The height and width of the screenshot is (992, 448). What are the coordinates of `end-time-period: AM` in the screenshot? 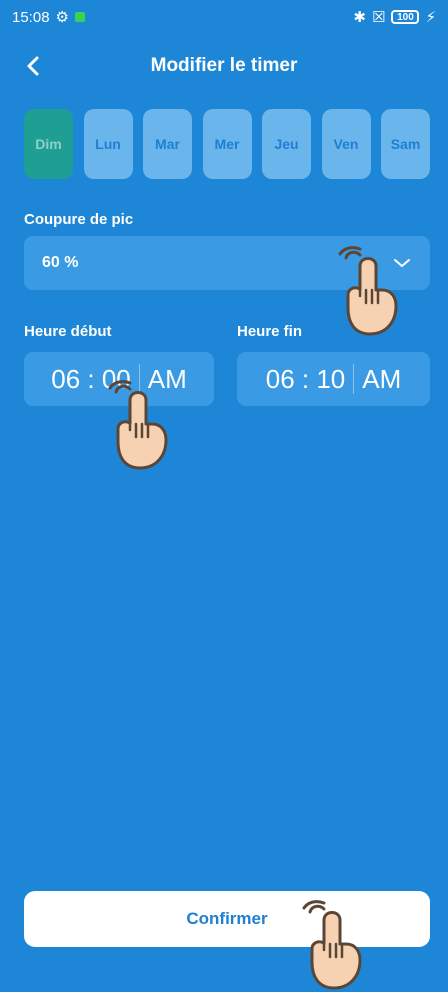 It's located at (382, 378).